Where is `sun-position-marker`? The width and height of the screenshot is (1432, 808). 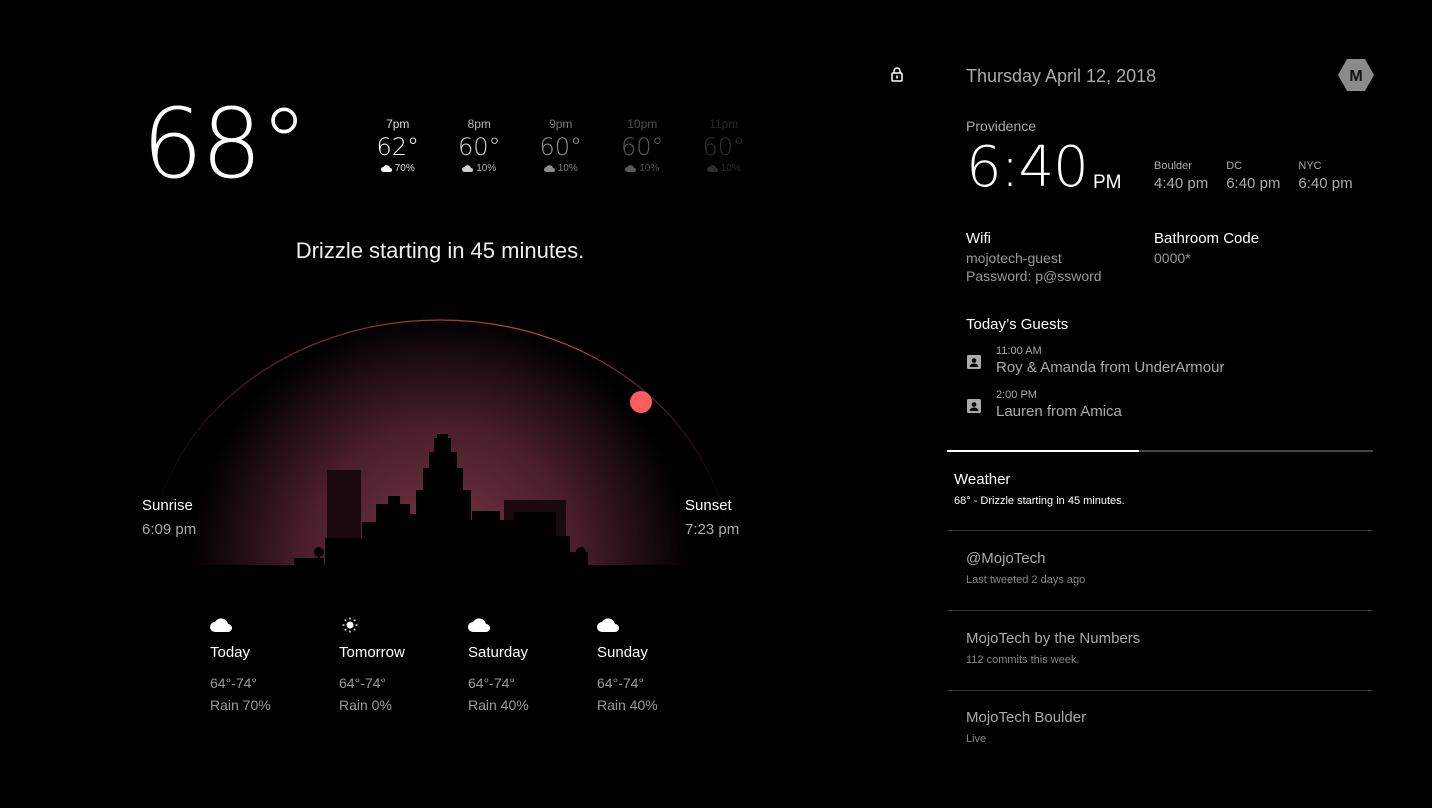 sun-position-marker is located at coordinates (641, 402).